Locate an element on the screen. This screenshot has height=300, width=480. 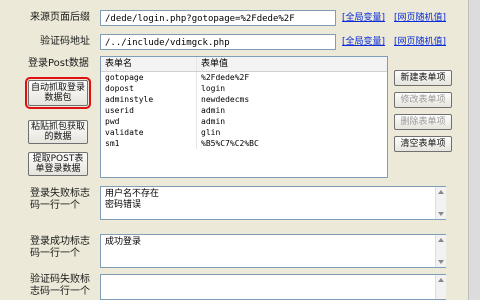
paste-capture-button: 粘贴抓包获取的数据 is located at coordinates (58, 132).